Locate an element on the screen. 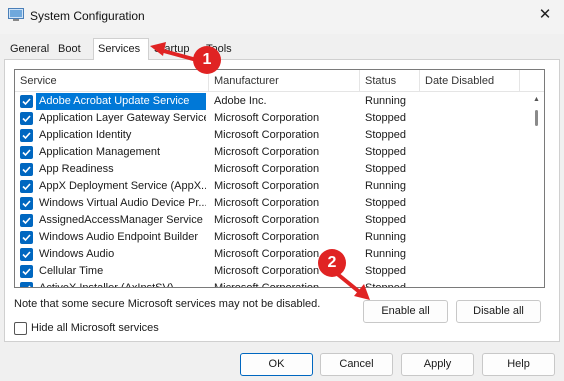 This screenshot has height=381, width=564. annotation-badge-2: 2 is located at coordinates (332, 263).